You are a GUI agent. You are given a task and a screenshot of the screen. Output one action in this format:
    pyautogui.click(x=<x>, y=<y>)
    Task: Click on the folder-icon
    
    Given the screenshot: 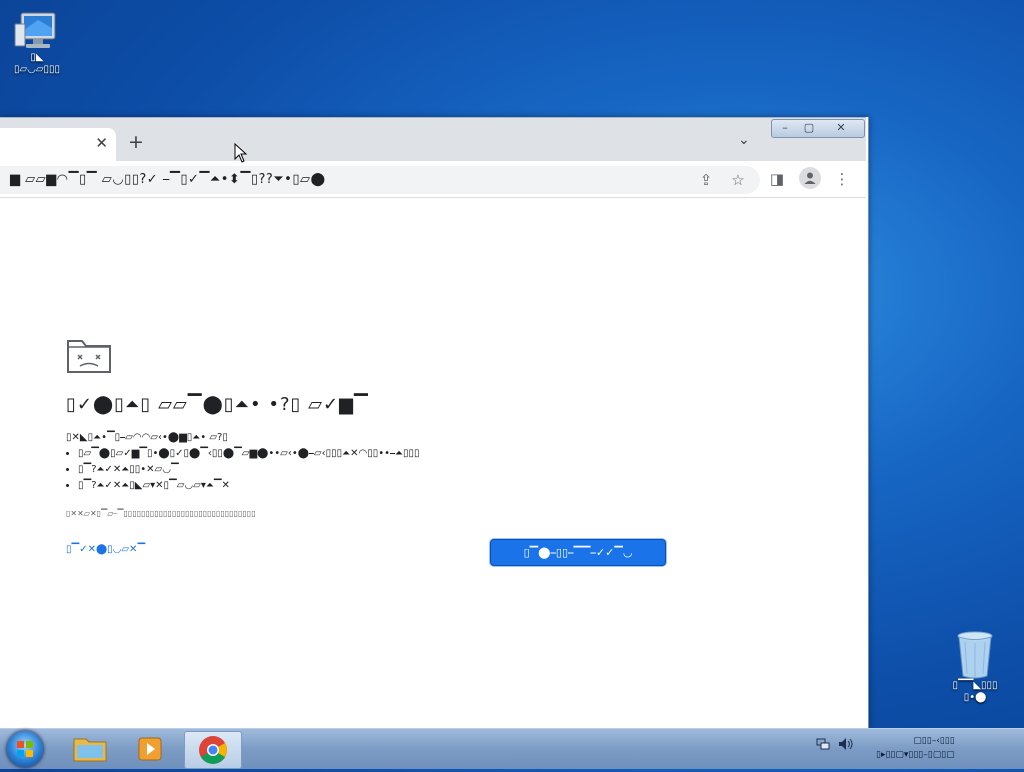 What is the action you would take?
    pyautogui.click(x=90, y=750)
    